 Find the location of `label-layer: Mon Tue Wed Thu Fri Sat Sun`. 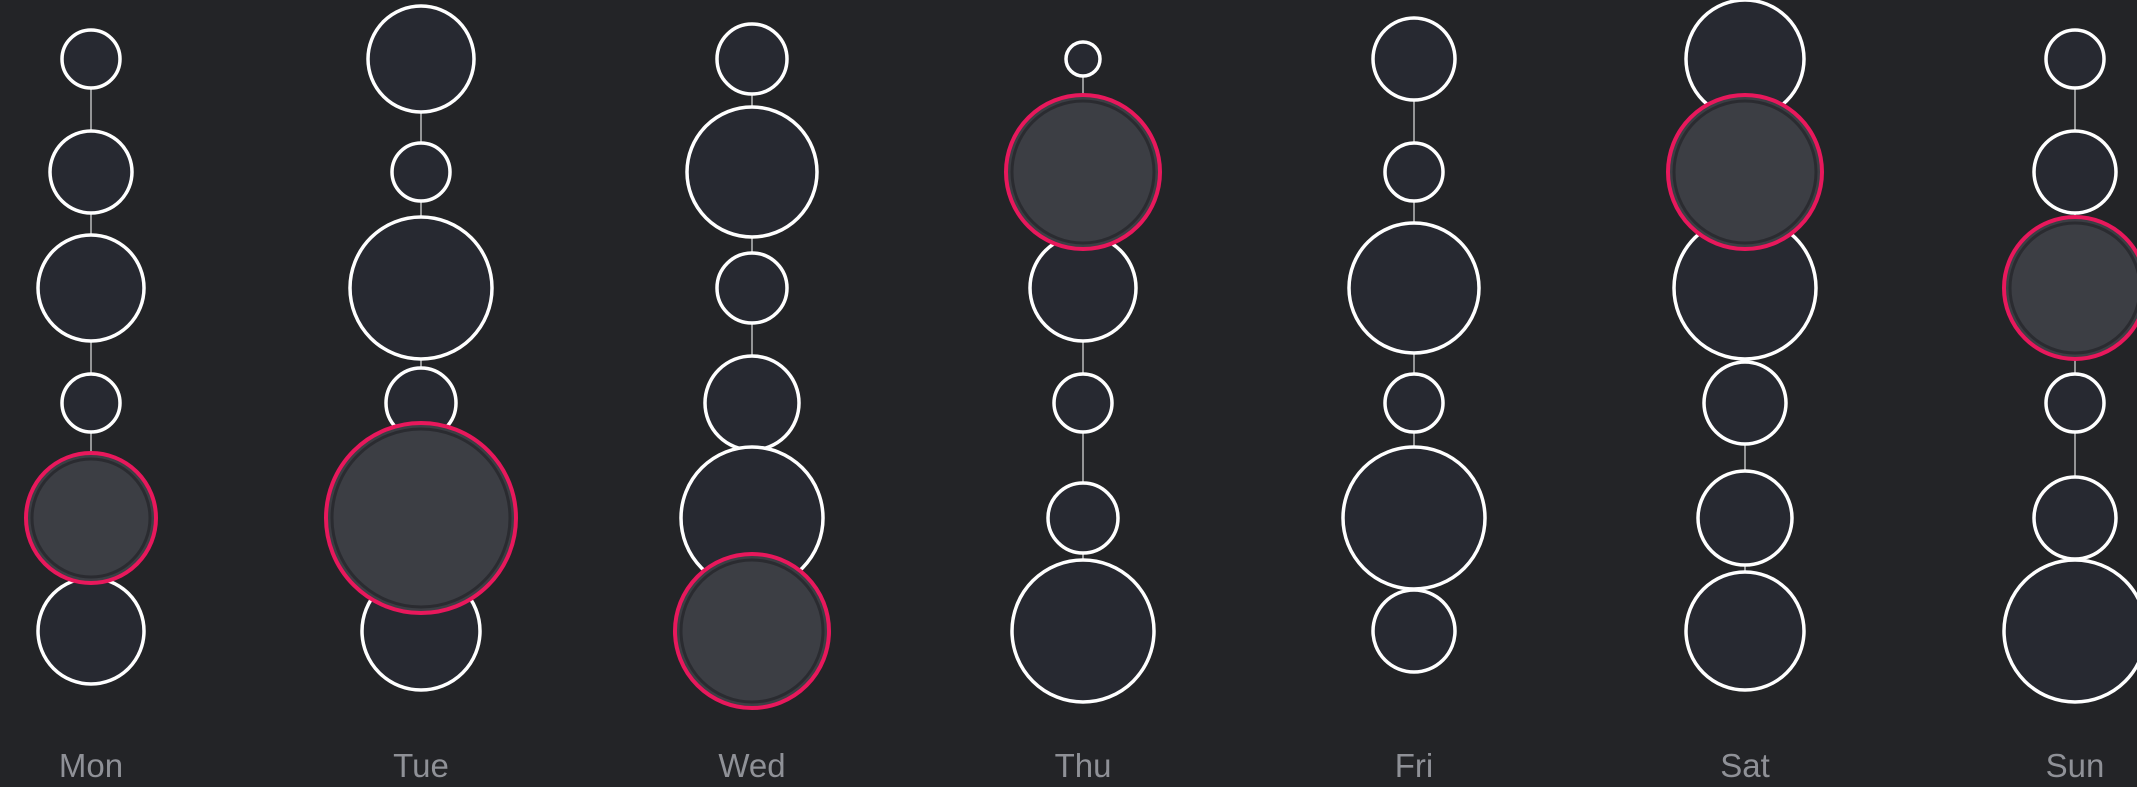

label-layer: Mon Tue Wed Thu Fri Sat Sun is located at coordinates (1081, 765).